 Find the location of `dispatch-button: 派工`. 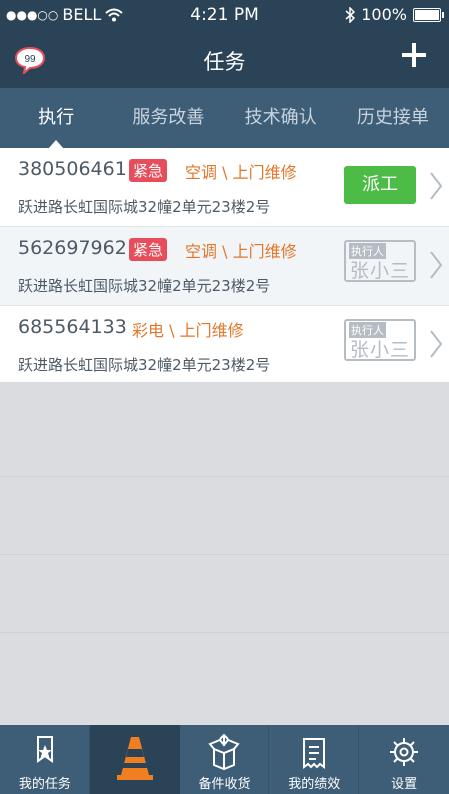

dispatch-button: 派工 is located at coordinates (380, 185).